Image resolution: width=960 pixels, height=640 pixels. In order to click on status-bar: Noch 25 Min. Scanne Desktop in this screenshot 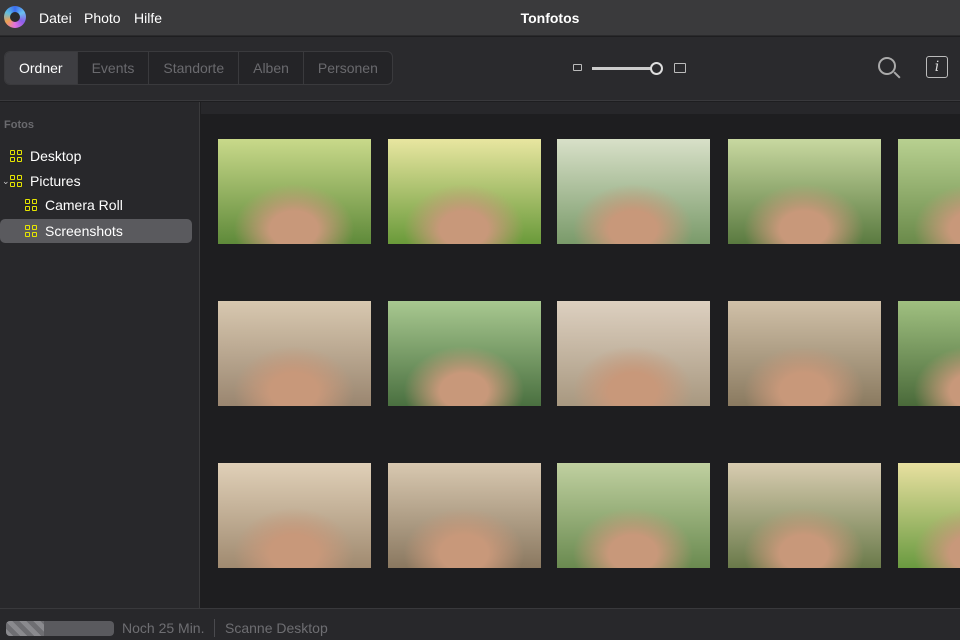, I will do `click(480, 624)`.